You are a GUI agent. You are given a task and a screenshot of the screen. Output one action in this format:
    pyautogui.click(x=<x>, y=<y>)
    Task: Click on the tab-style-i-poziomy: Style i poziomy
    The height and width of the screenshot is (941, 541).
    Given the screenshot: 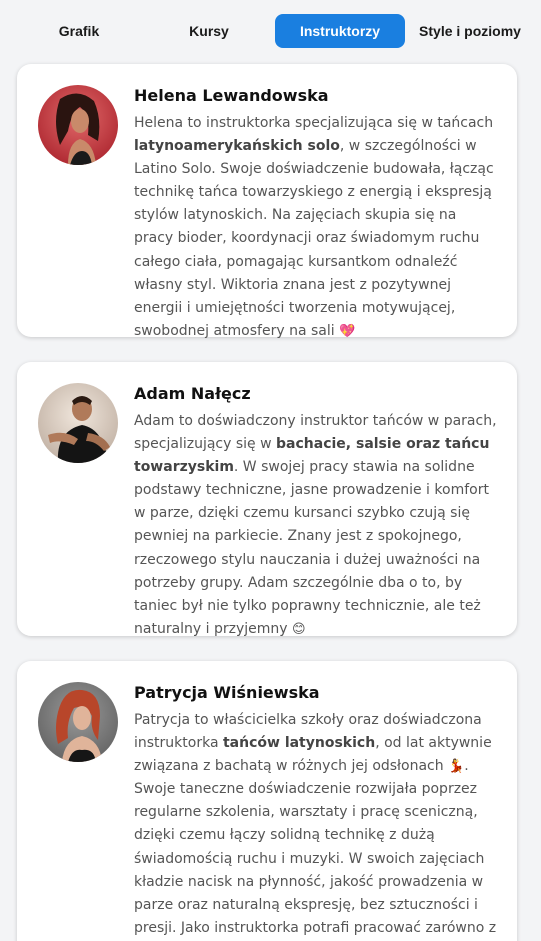 What is the action you would take?
    pyautogui.click(x=470, y=31)
    